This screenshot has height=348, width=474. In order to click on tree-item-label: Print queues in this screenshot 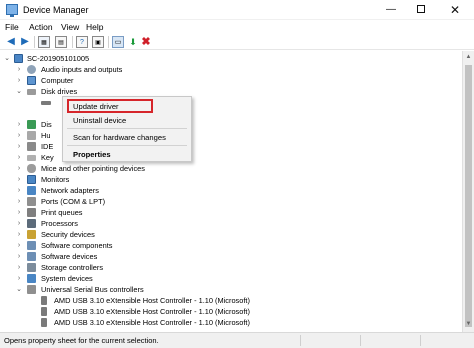, I will do `click(62, 212)`.